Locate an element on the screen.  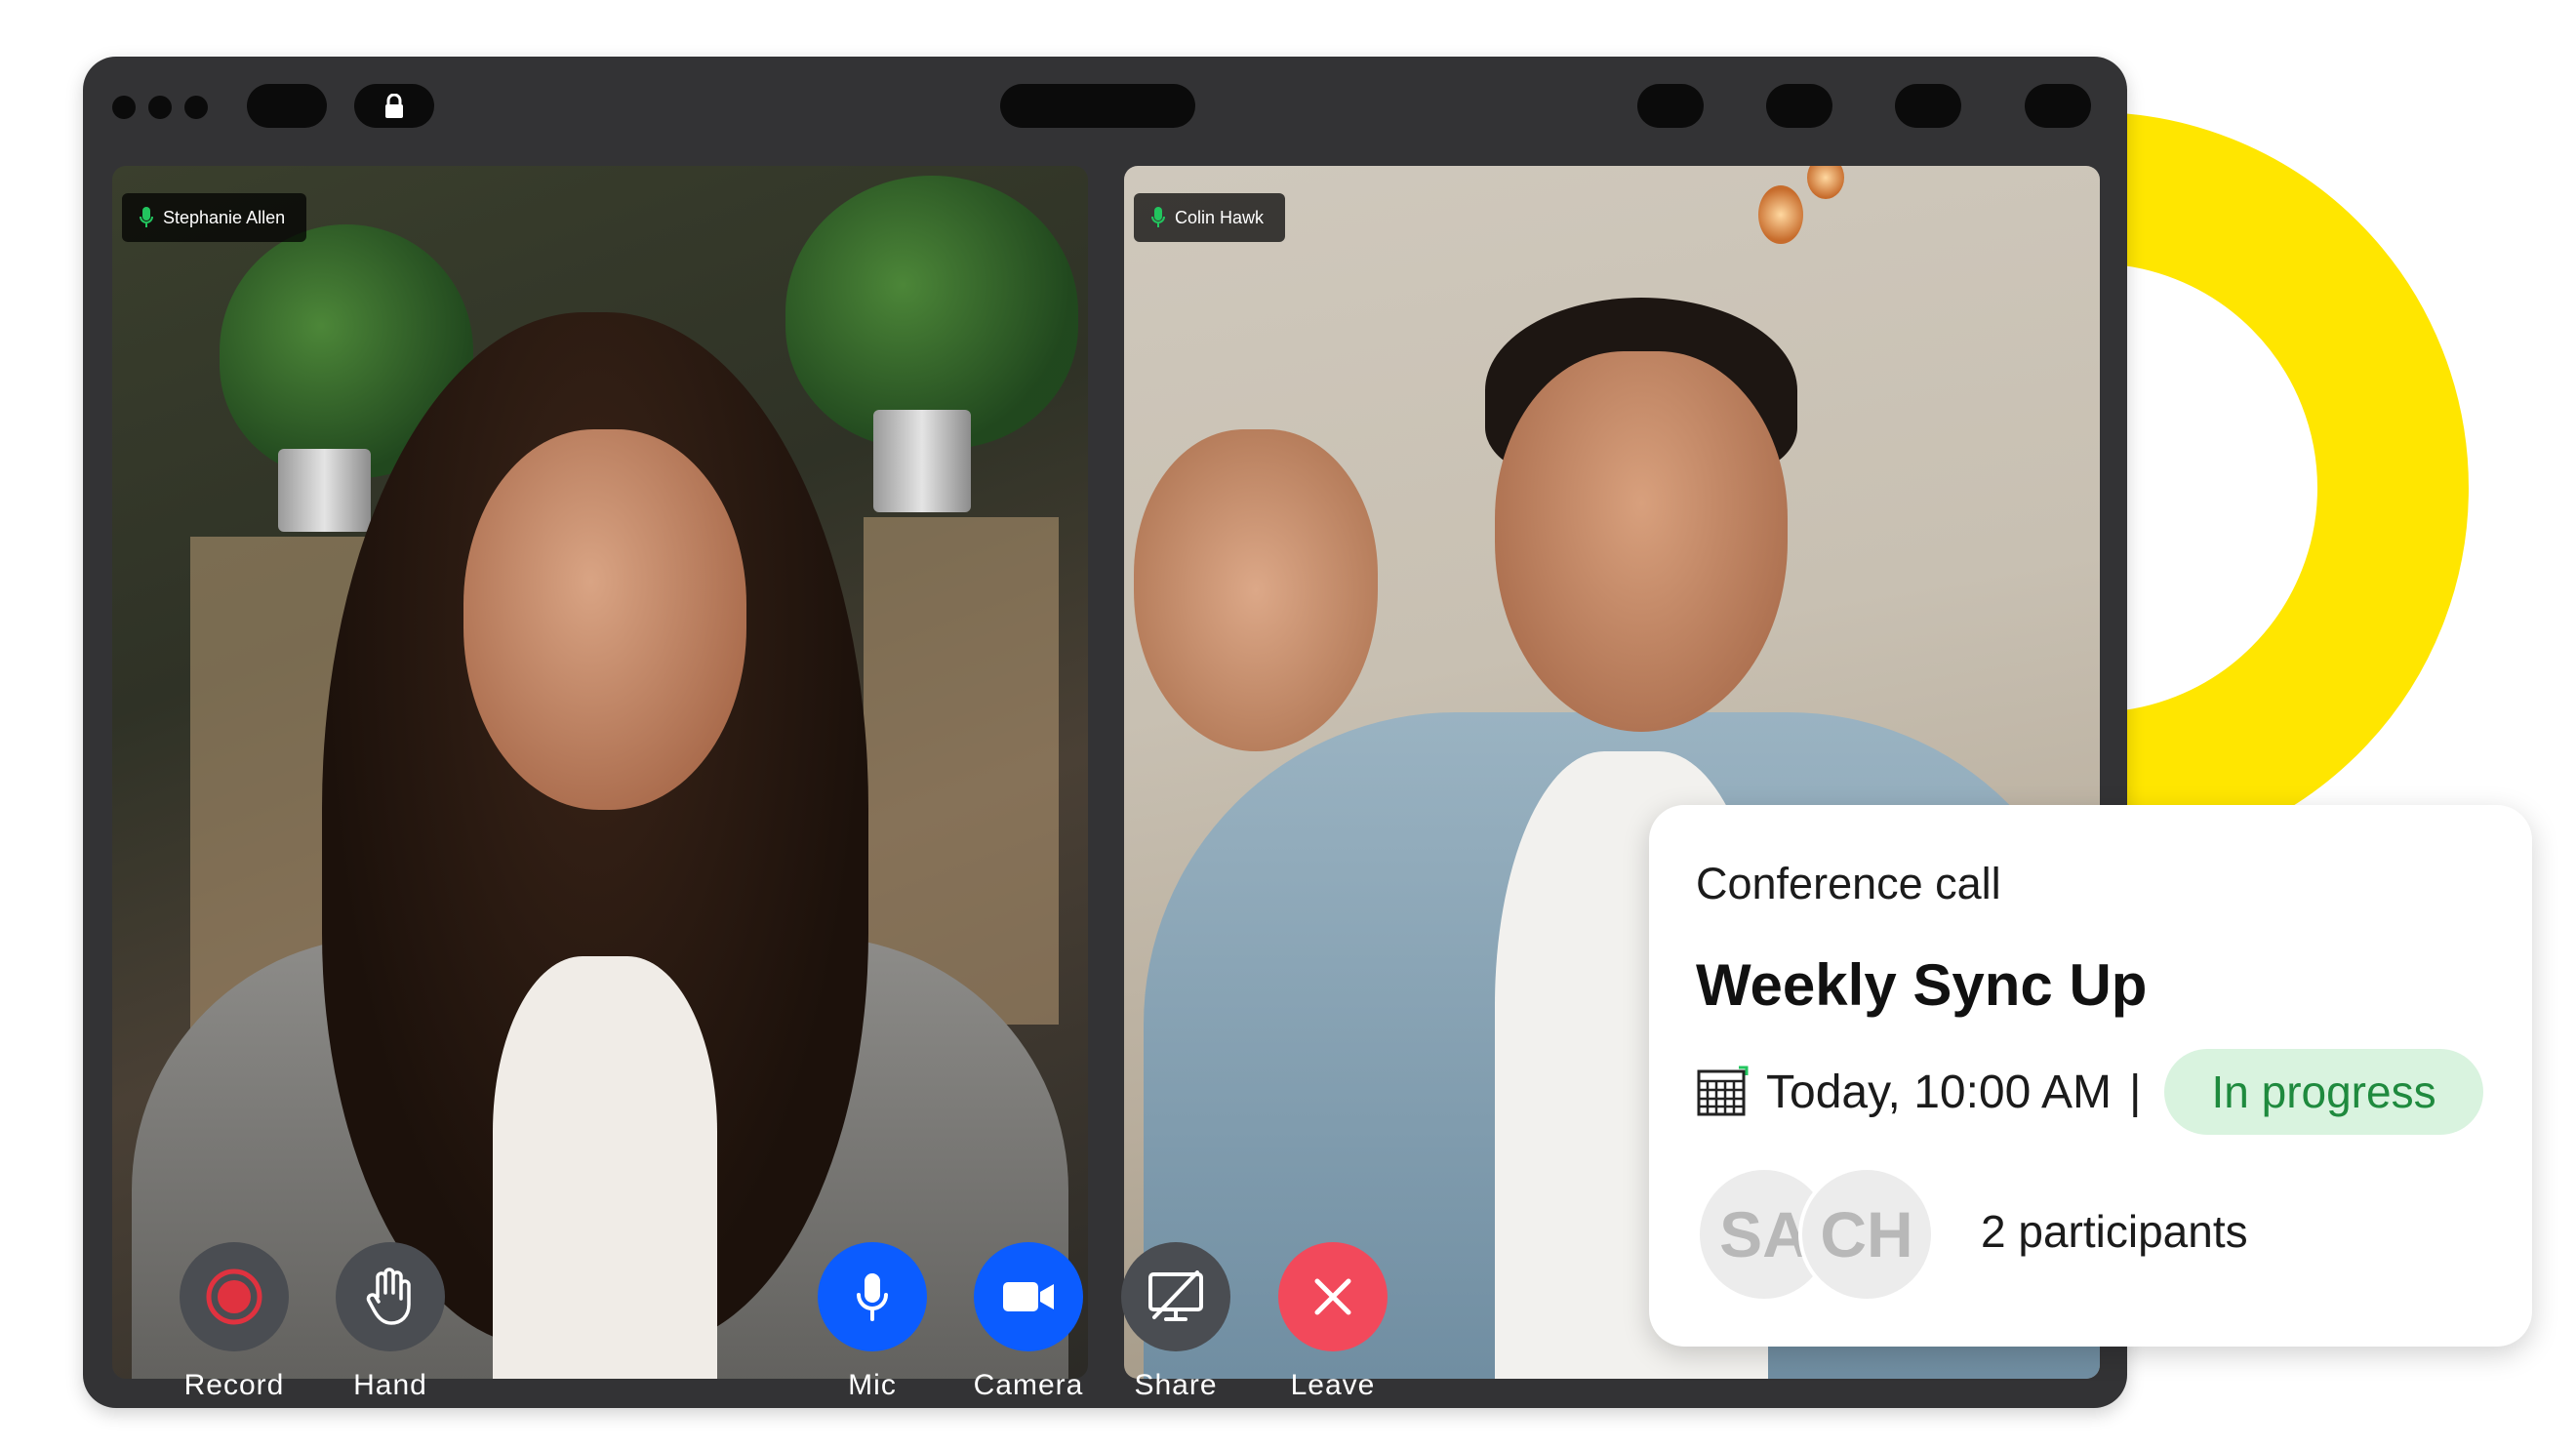
record-control: Record is located at coordinates (234, 1322).